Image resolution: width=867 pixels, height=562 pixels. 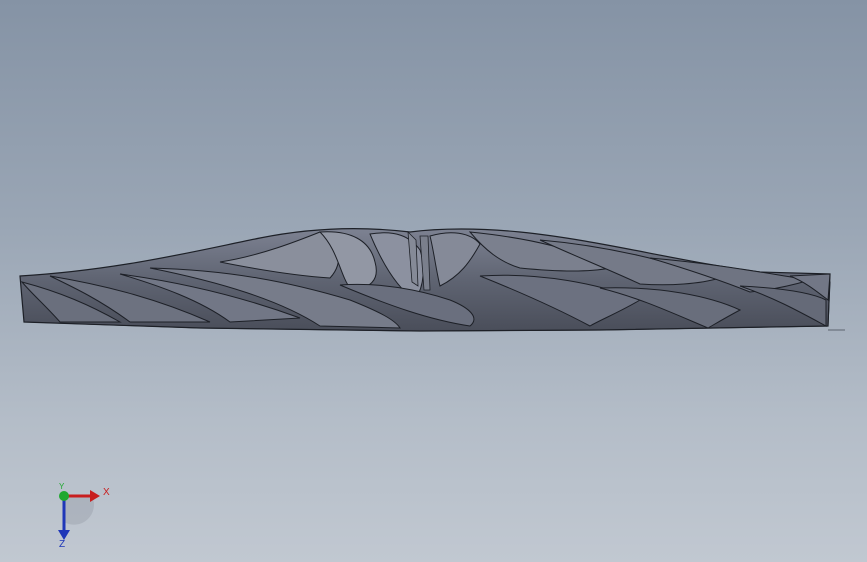 What do you see at coordinates (79, 515) in the screenshot?
I see `triad-graphic` at bounding box center [79, 515].